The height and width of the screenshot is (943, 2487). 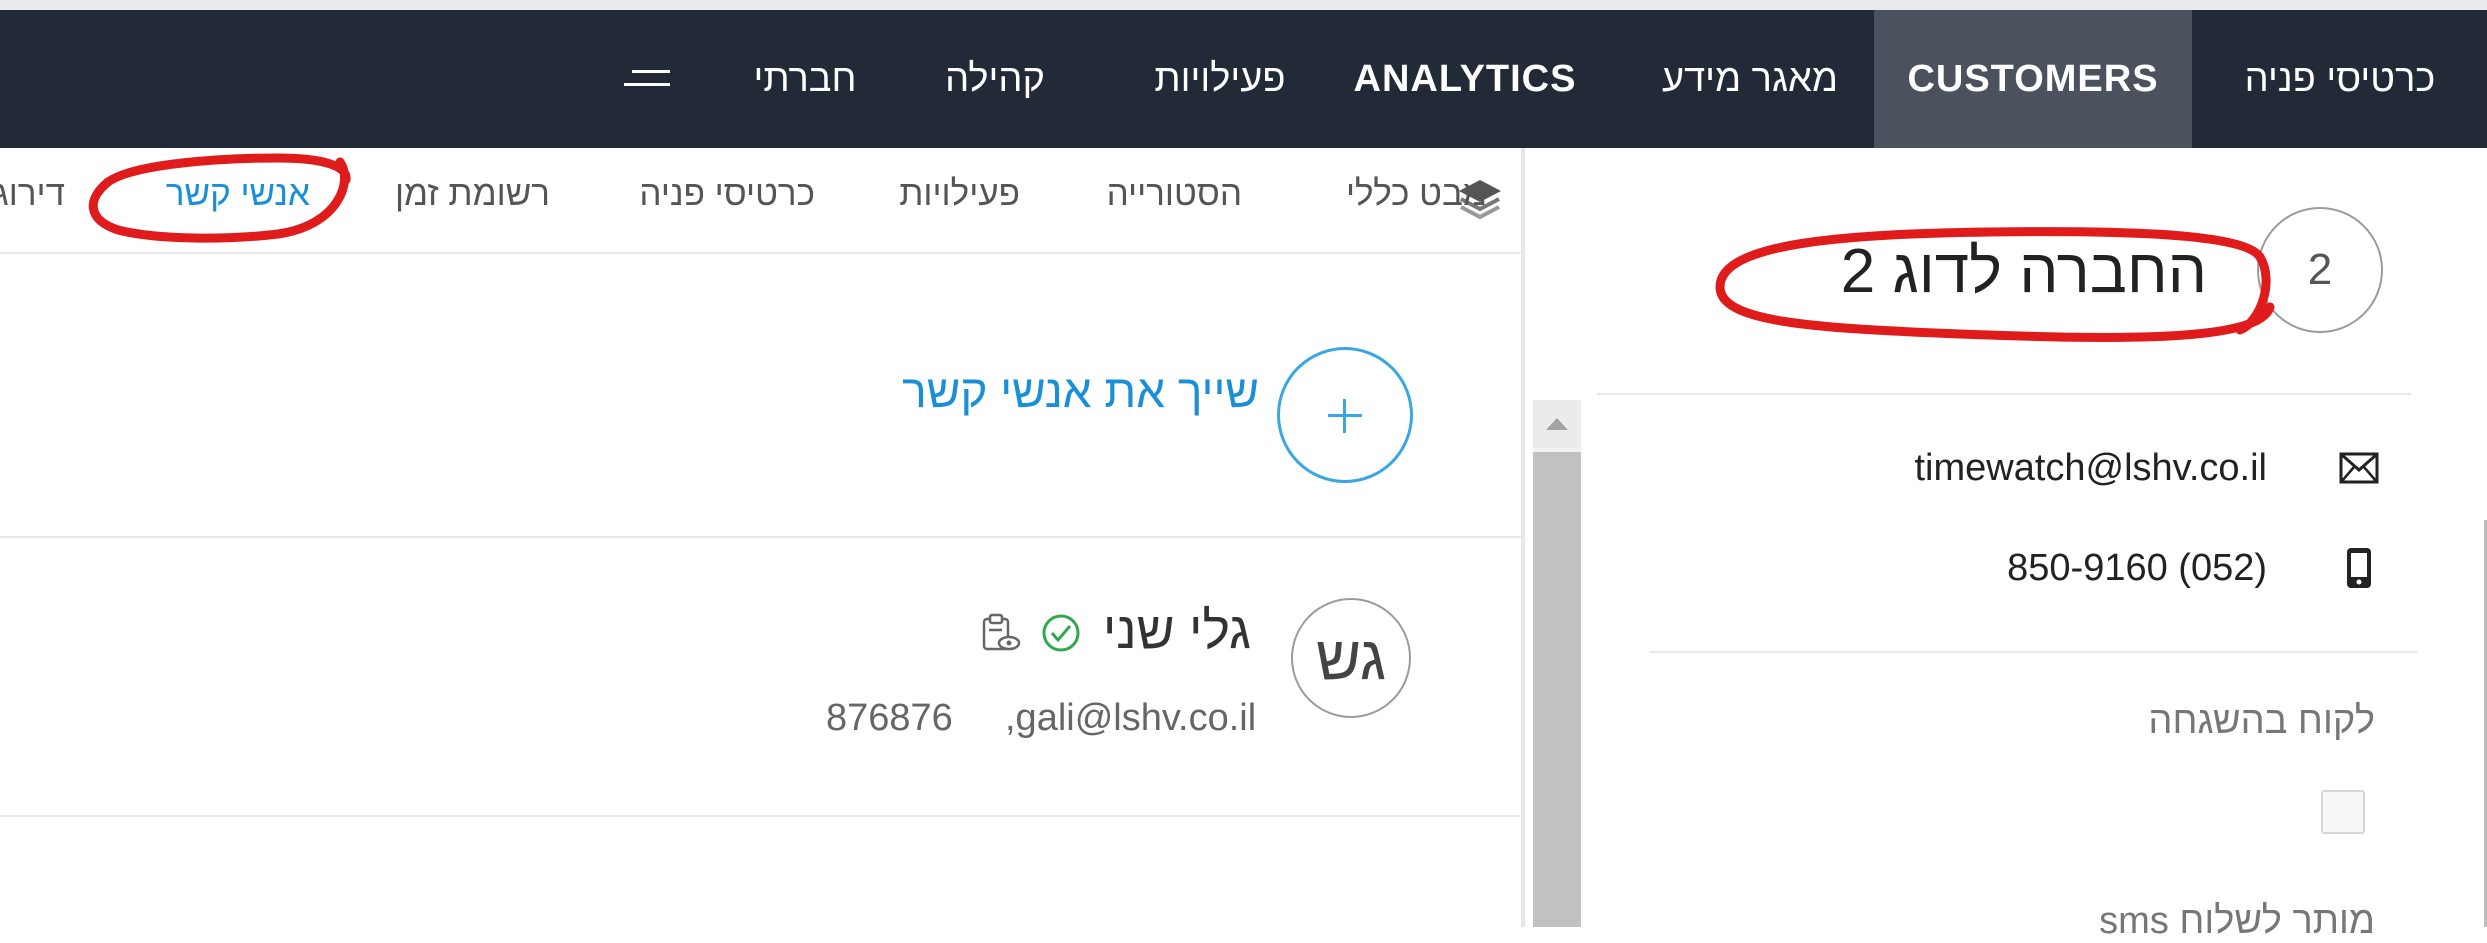 What do you see at coordinates (995, 79) in the screenshot?
I see `nav-item-community: קהילה` at bounding box center [995, 79].